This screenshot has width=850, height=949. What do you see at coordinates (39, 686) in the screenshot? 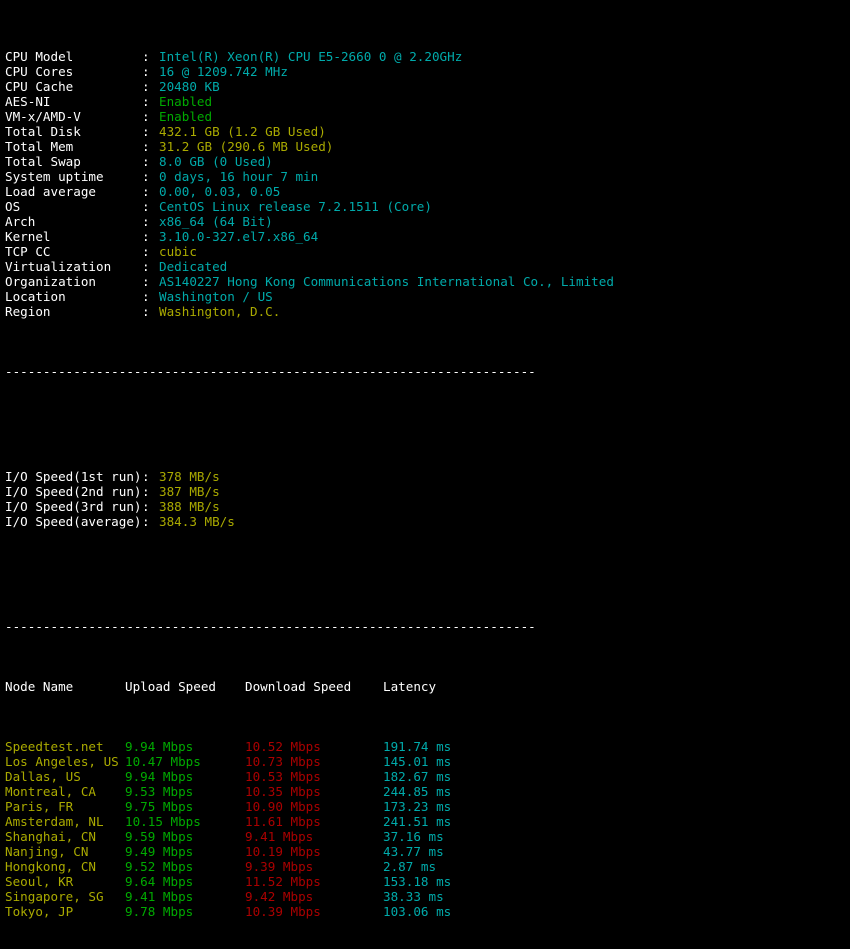
I see `column-header-node-name: Node Name` at bounding box center [39, 686].